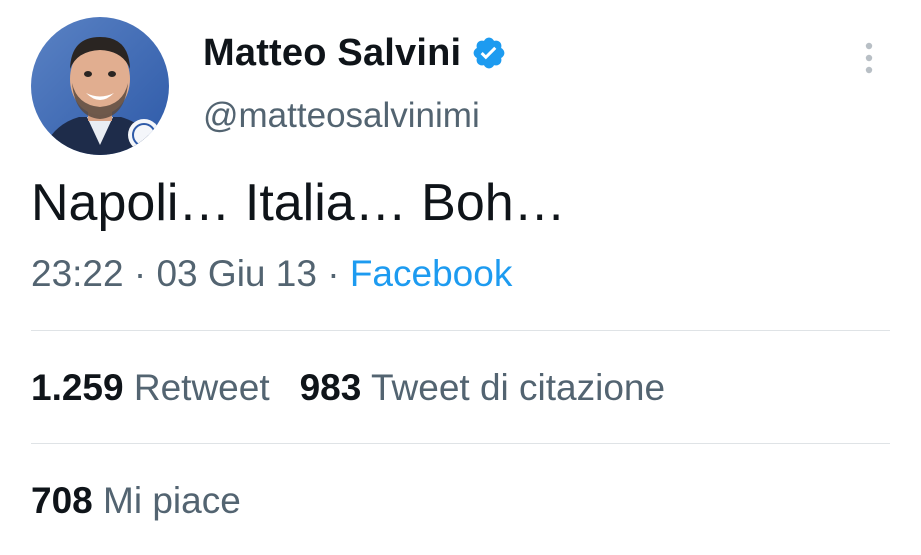  Describe the element at coordinates (869, 58) in the screenshot. I see `more-options-icon` at that location.